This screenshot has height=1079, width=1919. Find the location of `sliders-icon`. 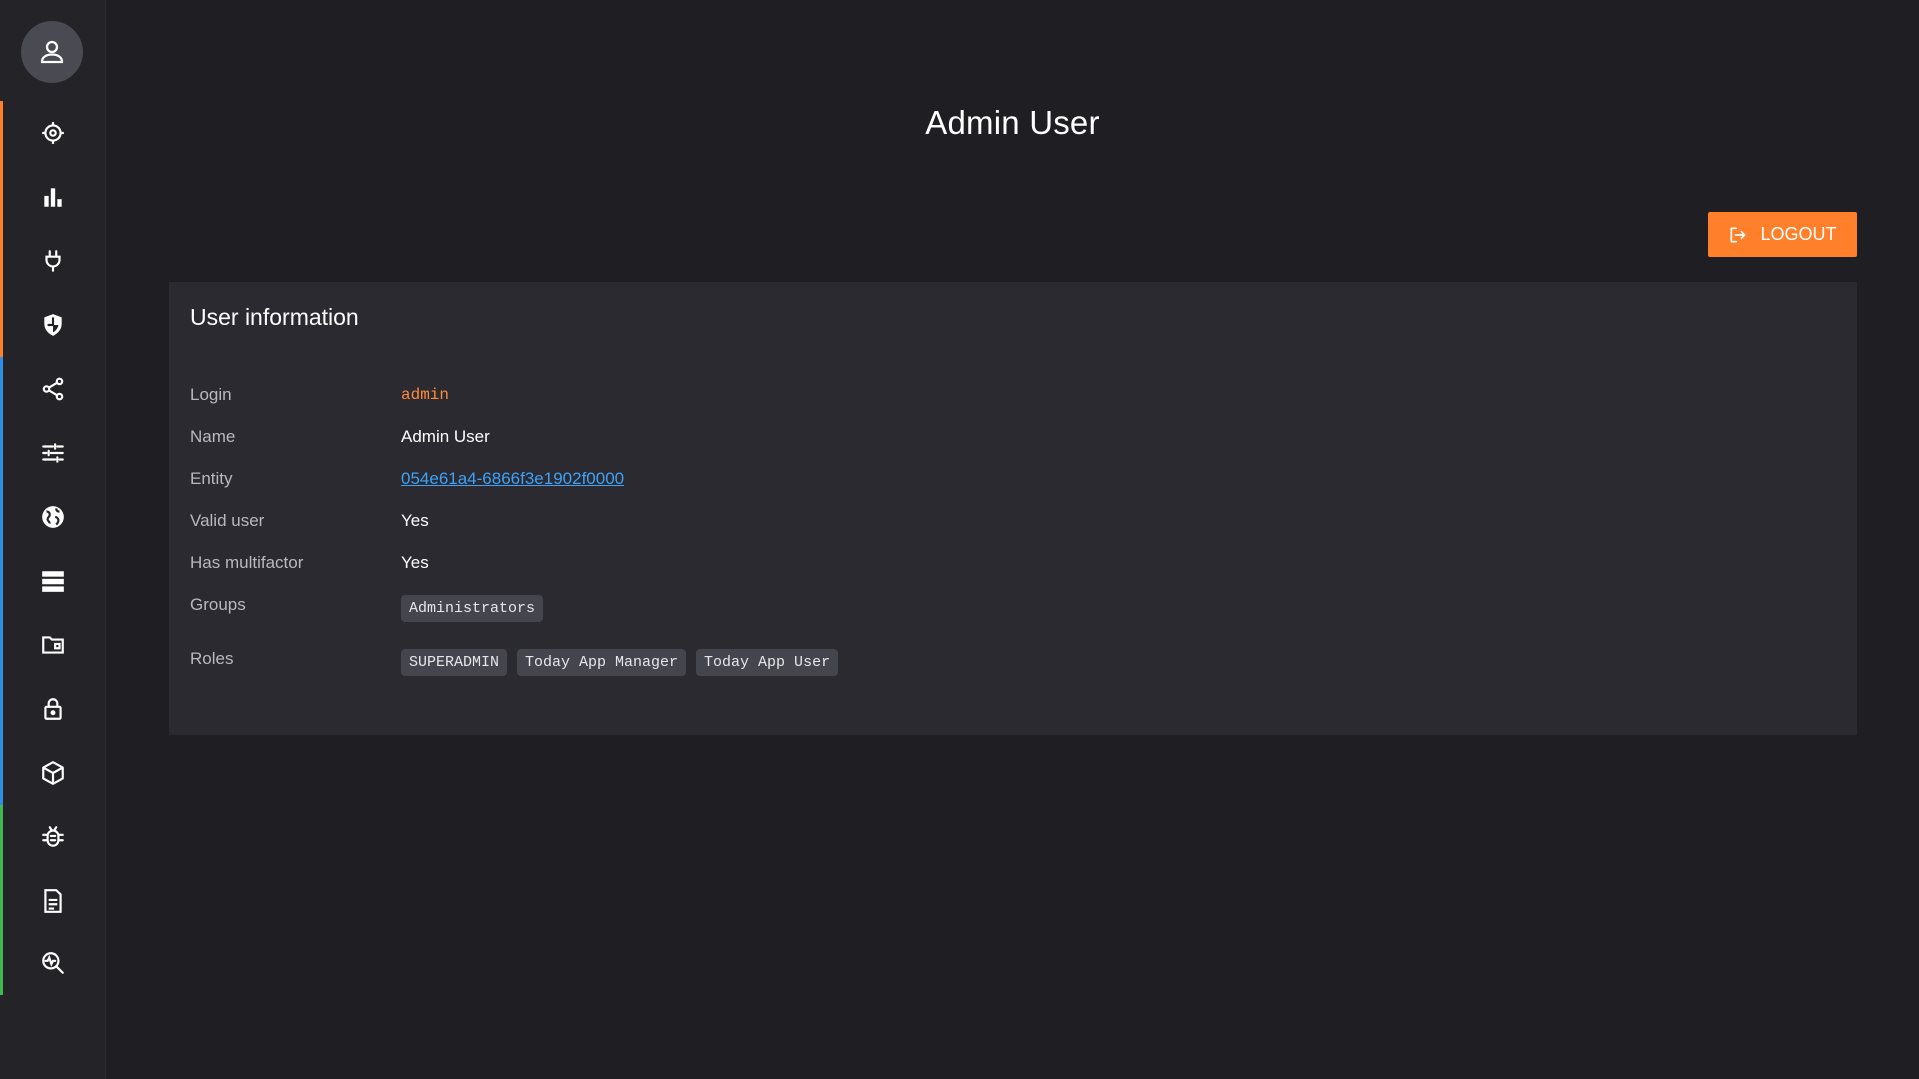

sliders-icon is located at coordinates (52, 453).